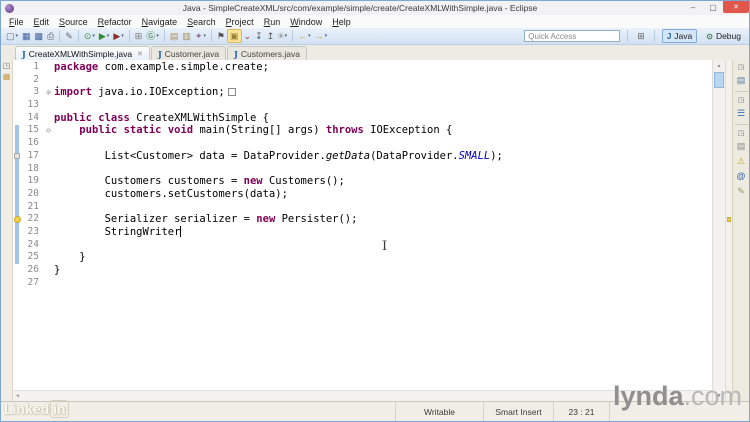 The width and height of the screenshot is (750, 422). What do you see at coordinates (741, 80) in the screenshot?
I see `task-list-view-icon: ▤` at bounding box center [741, 80].